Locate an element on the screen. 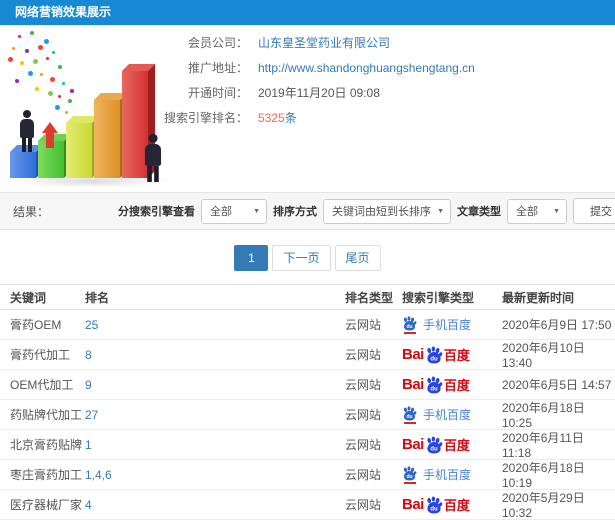 The width and height of the screenshot is (615, 520). page-title: 网络营销效果展示 is located at coordinates (63, 12).